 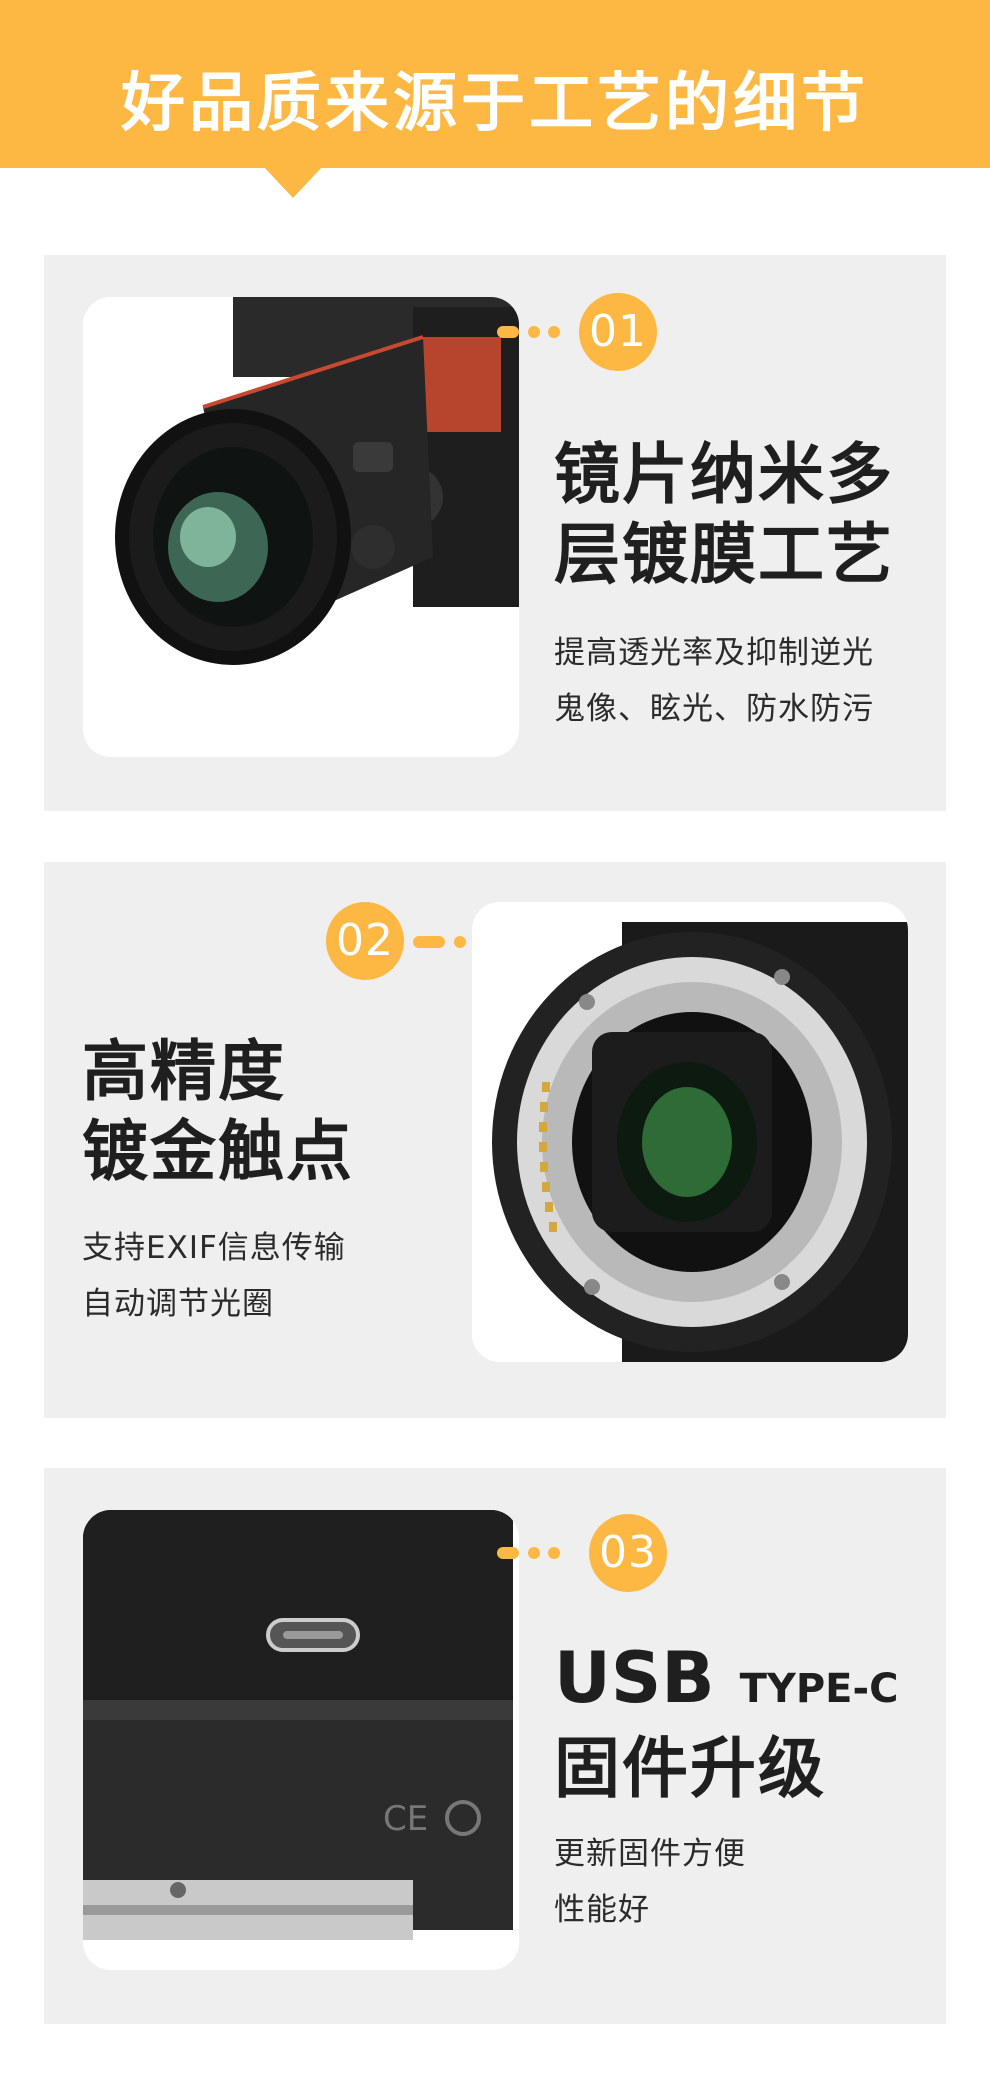 I want to click on header-banner: 好品质来源于工艺的细节, so click(x=495, y=84).